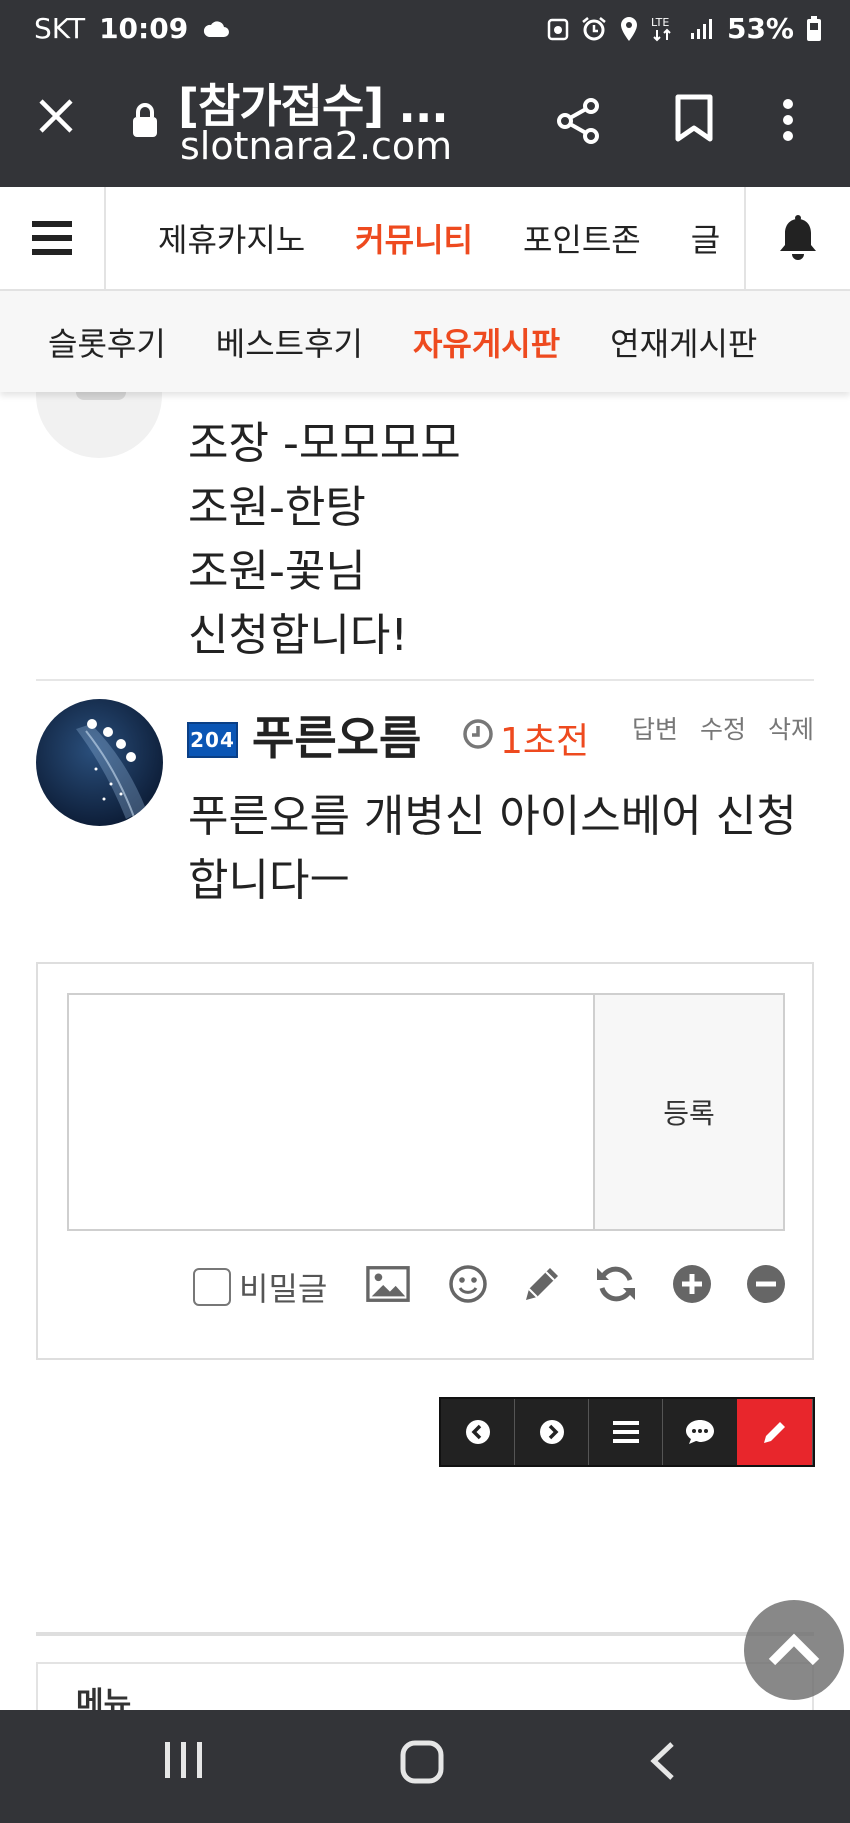 The width and height of the screenshot is (850, 1823). Describe the element at coordinates (231, 238) in the screenshot. I see `nav-item-partner-casino: 제휴카지노` at that location.